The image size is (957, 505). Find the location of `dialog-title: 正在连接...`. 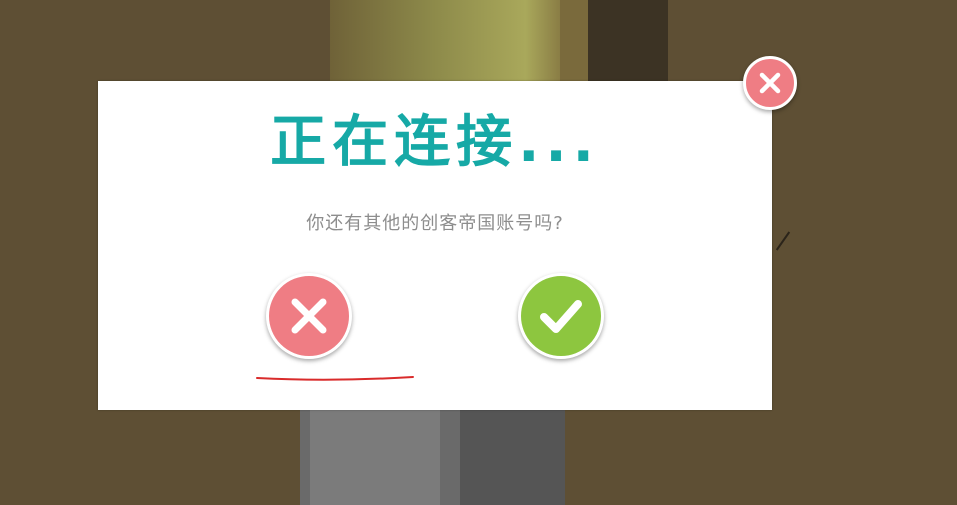

dialog-title: 正在连接... is located at coordinates (435, 142).